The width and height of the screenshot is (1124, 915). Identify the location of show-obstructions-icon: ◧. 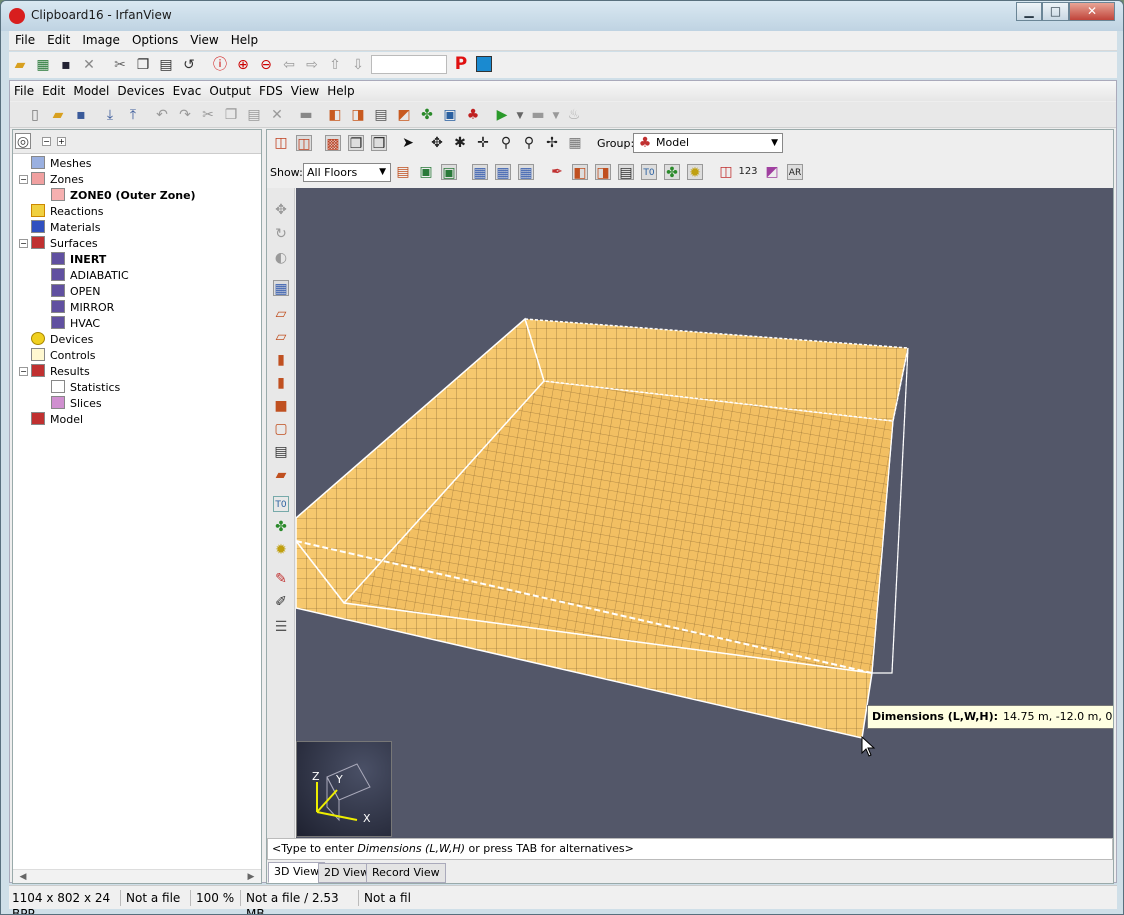
(580, 172).